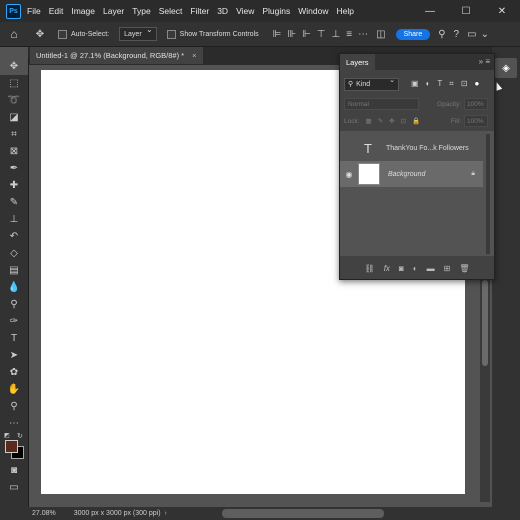  What do you see at coordinates (14, 151) in the screenshot?
I see `frame-tool-icon: ⊠` at bounding box center [14, 151].